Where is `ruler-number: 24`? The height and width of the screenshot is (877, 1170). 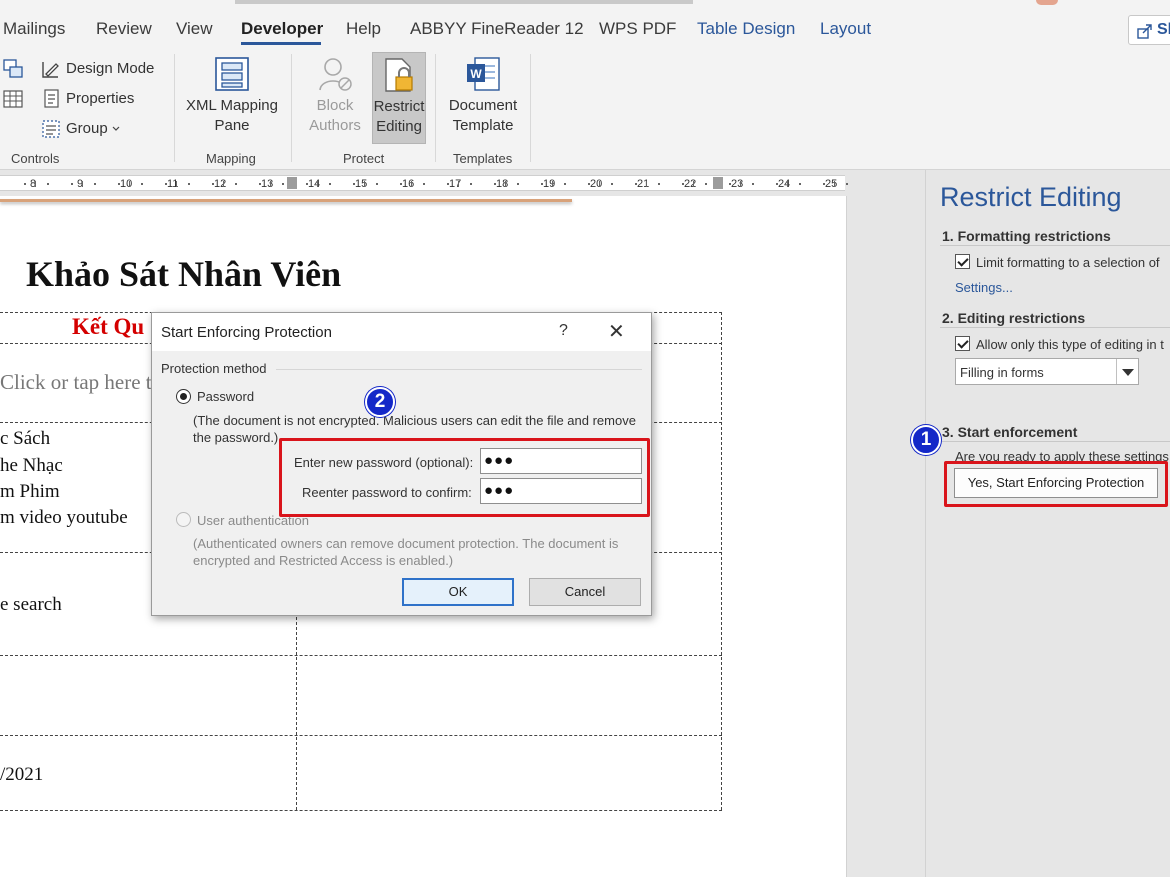
ruler-number: 24 is located at coordinates (784, 184).